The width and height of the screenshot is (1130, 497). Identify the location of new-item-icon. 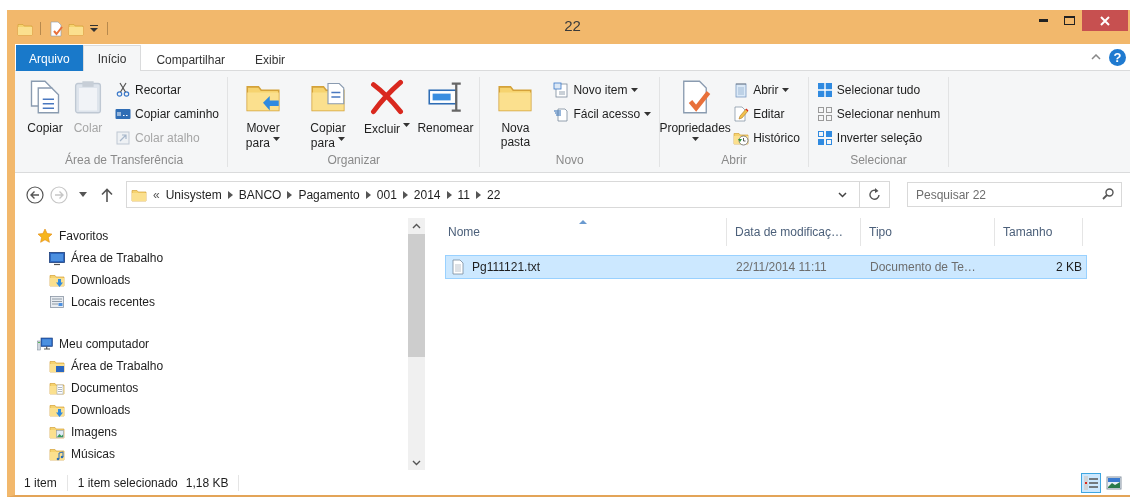
(561, 90).